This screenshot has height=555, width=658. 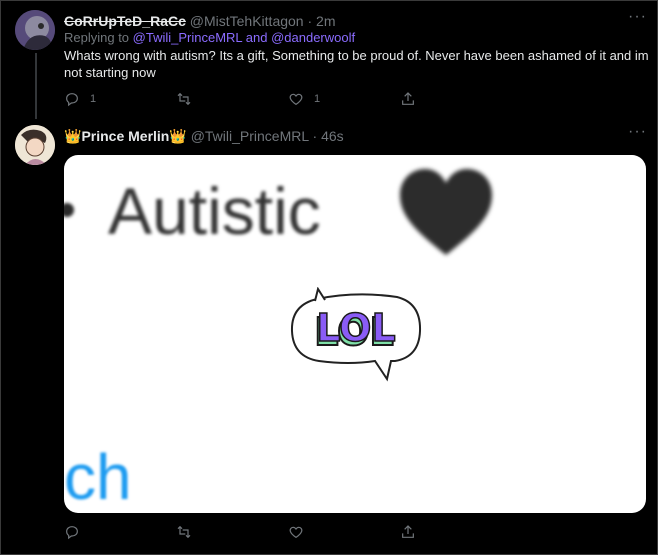 I want to click on black-heart-icon, so click(x=446, y=212).